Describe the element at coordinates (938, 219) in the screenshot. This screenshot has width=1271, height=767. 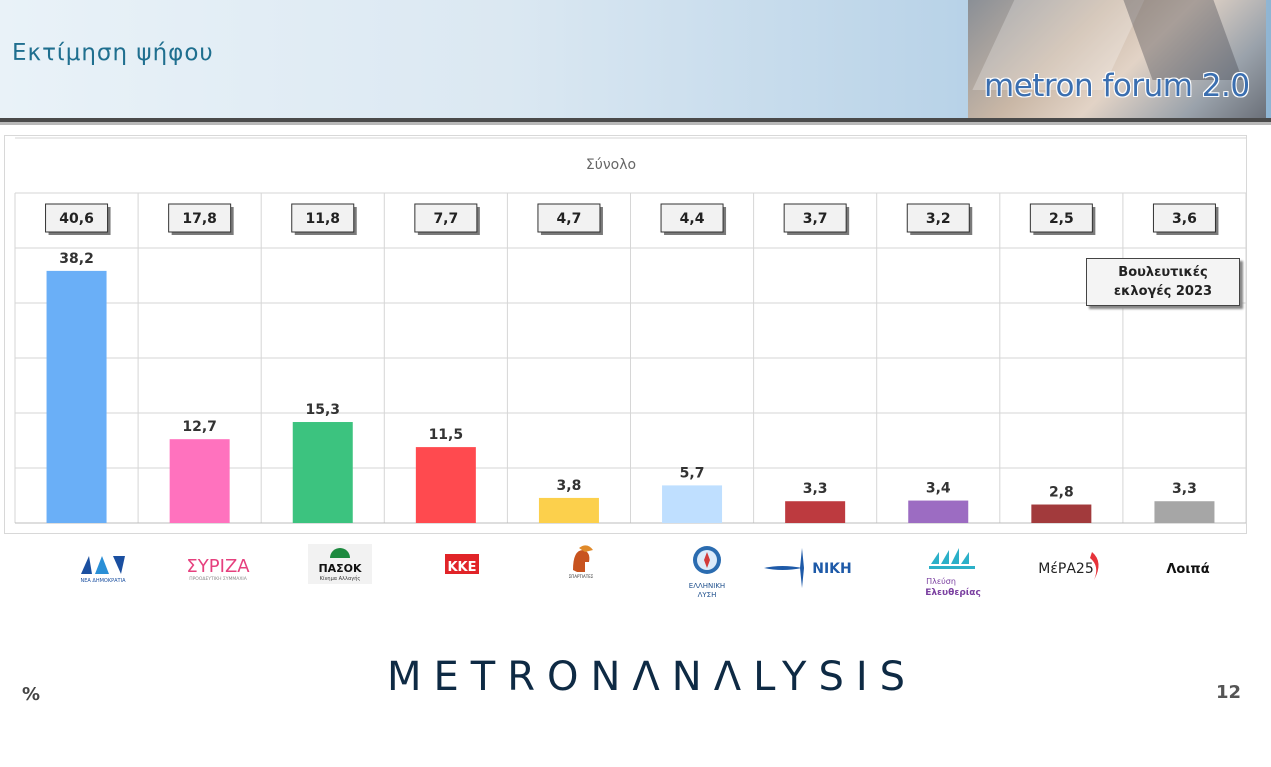
I see `election-value-label: 3,2` at that location.